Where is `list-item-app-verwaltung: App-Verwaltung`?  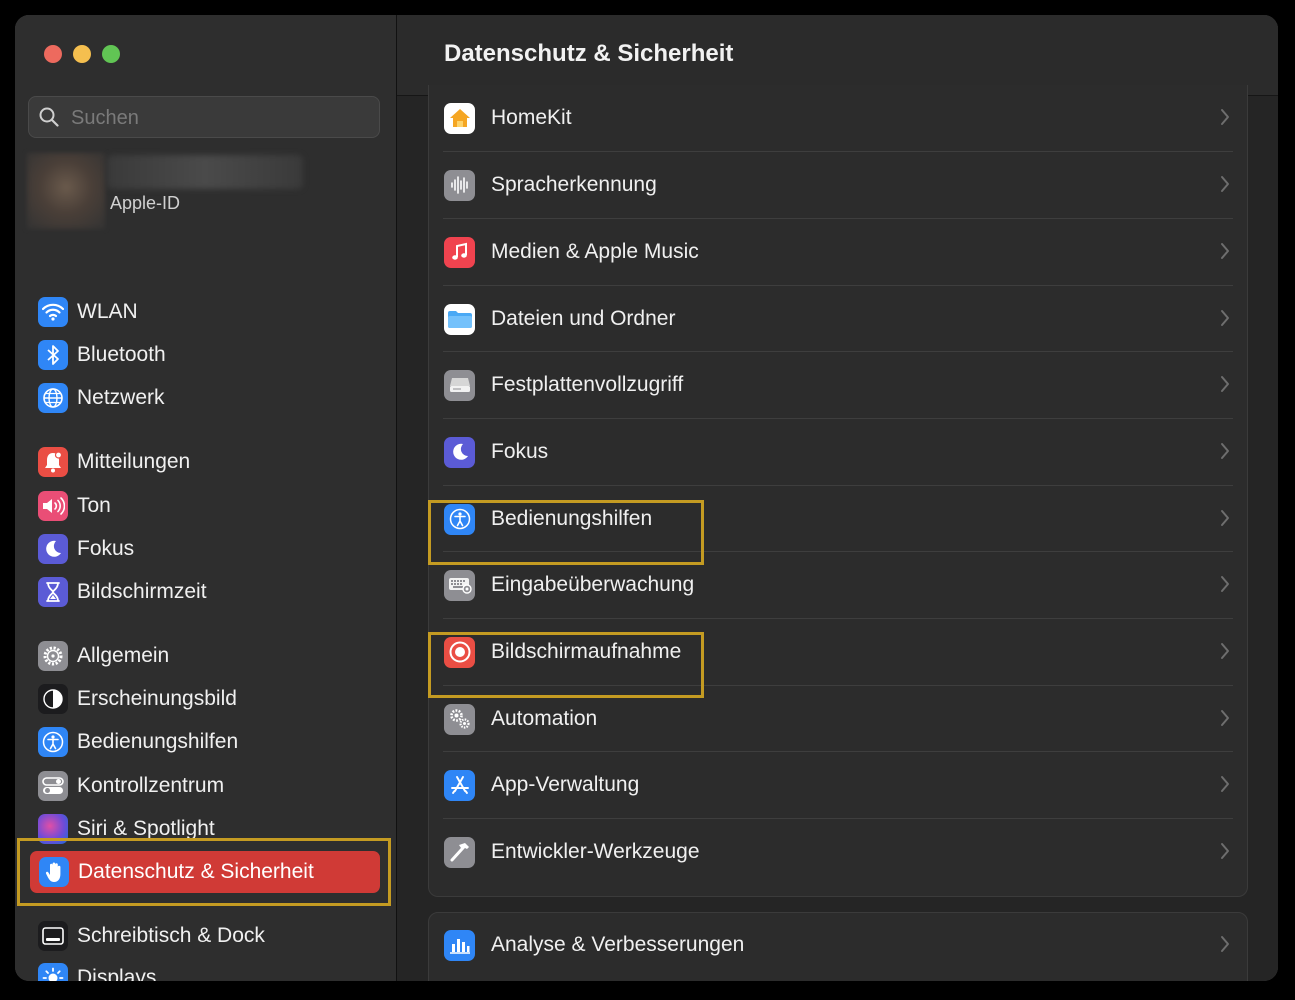
list-item-app-verwaltung: App-Verwaltung is located at coordinates (838, 785).